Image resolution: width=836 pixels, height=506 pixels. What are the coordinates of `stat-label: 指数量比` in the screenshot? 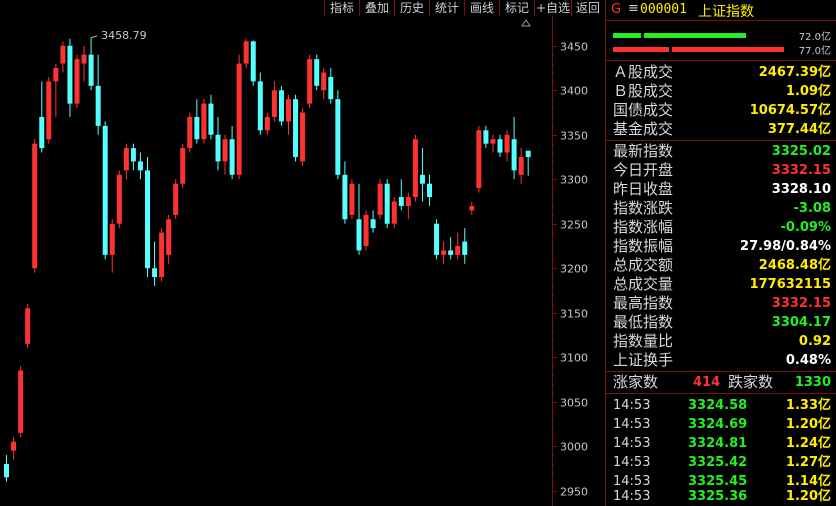 It's located at (643, 341).